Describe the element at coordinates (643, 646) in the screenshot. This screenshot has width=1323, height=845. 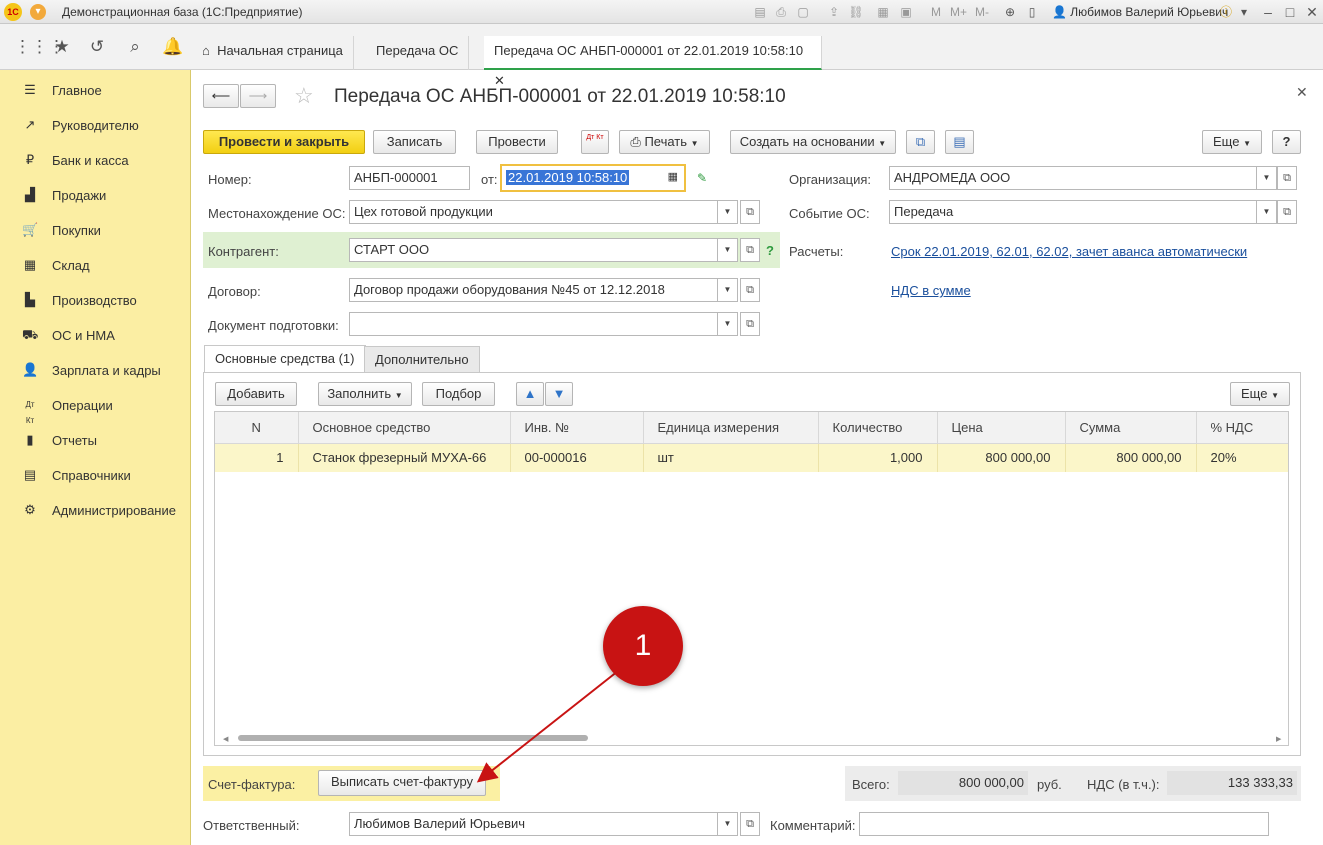
I see `annotation-callout: 1` at that location.